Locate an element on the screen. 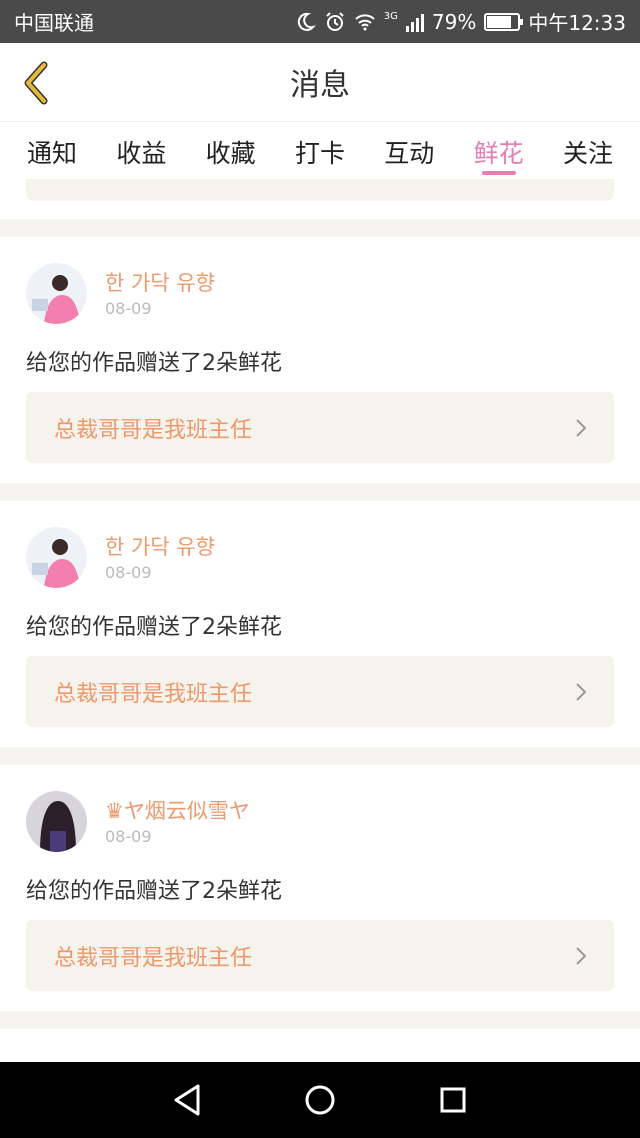 This screenshot has height=1138, width=640. tab-notice: 通知 is located at coordinates (52, 150).